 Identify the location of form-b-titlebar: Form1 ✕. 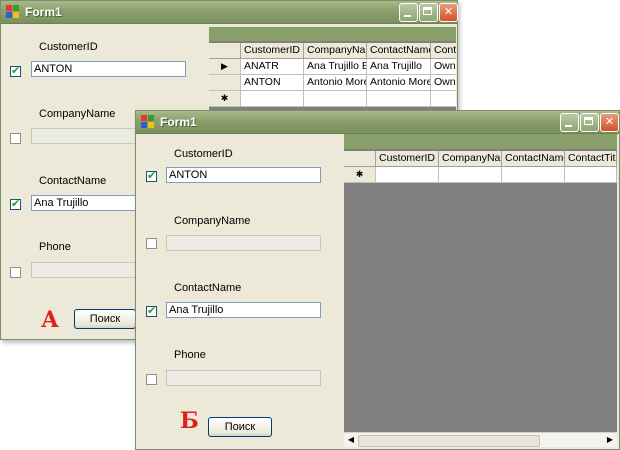
(377, 122).